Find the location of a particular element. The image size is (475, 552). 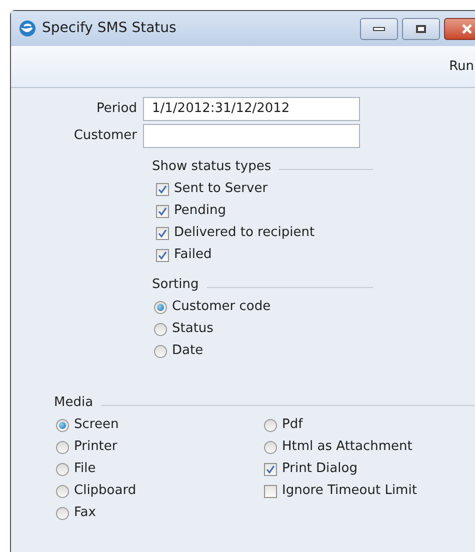

option-label: Date is located at coordinates (188, 351).